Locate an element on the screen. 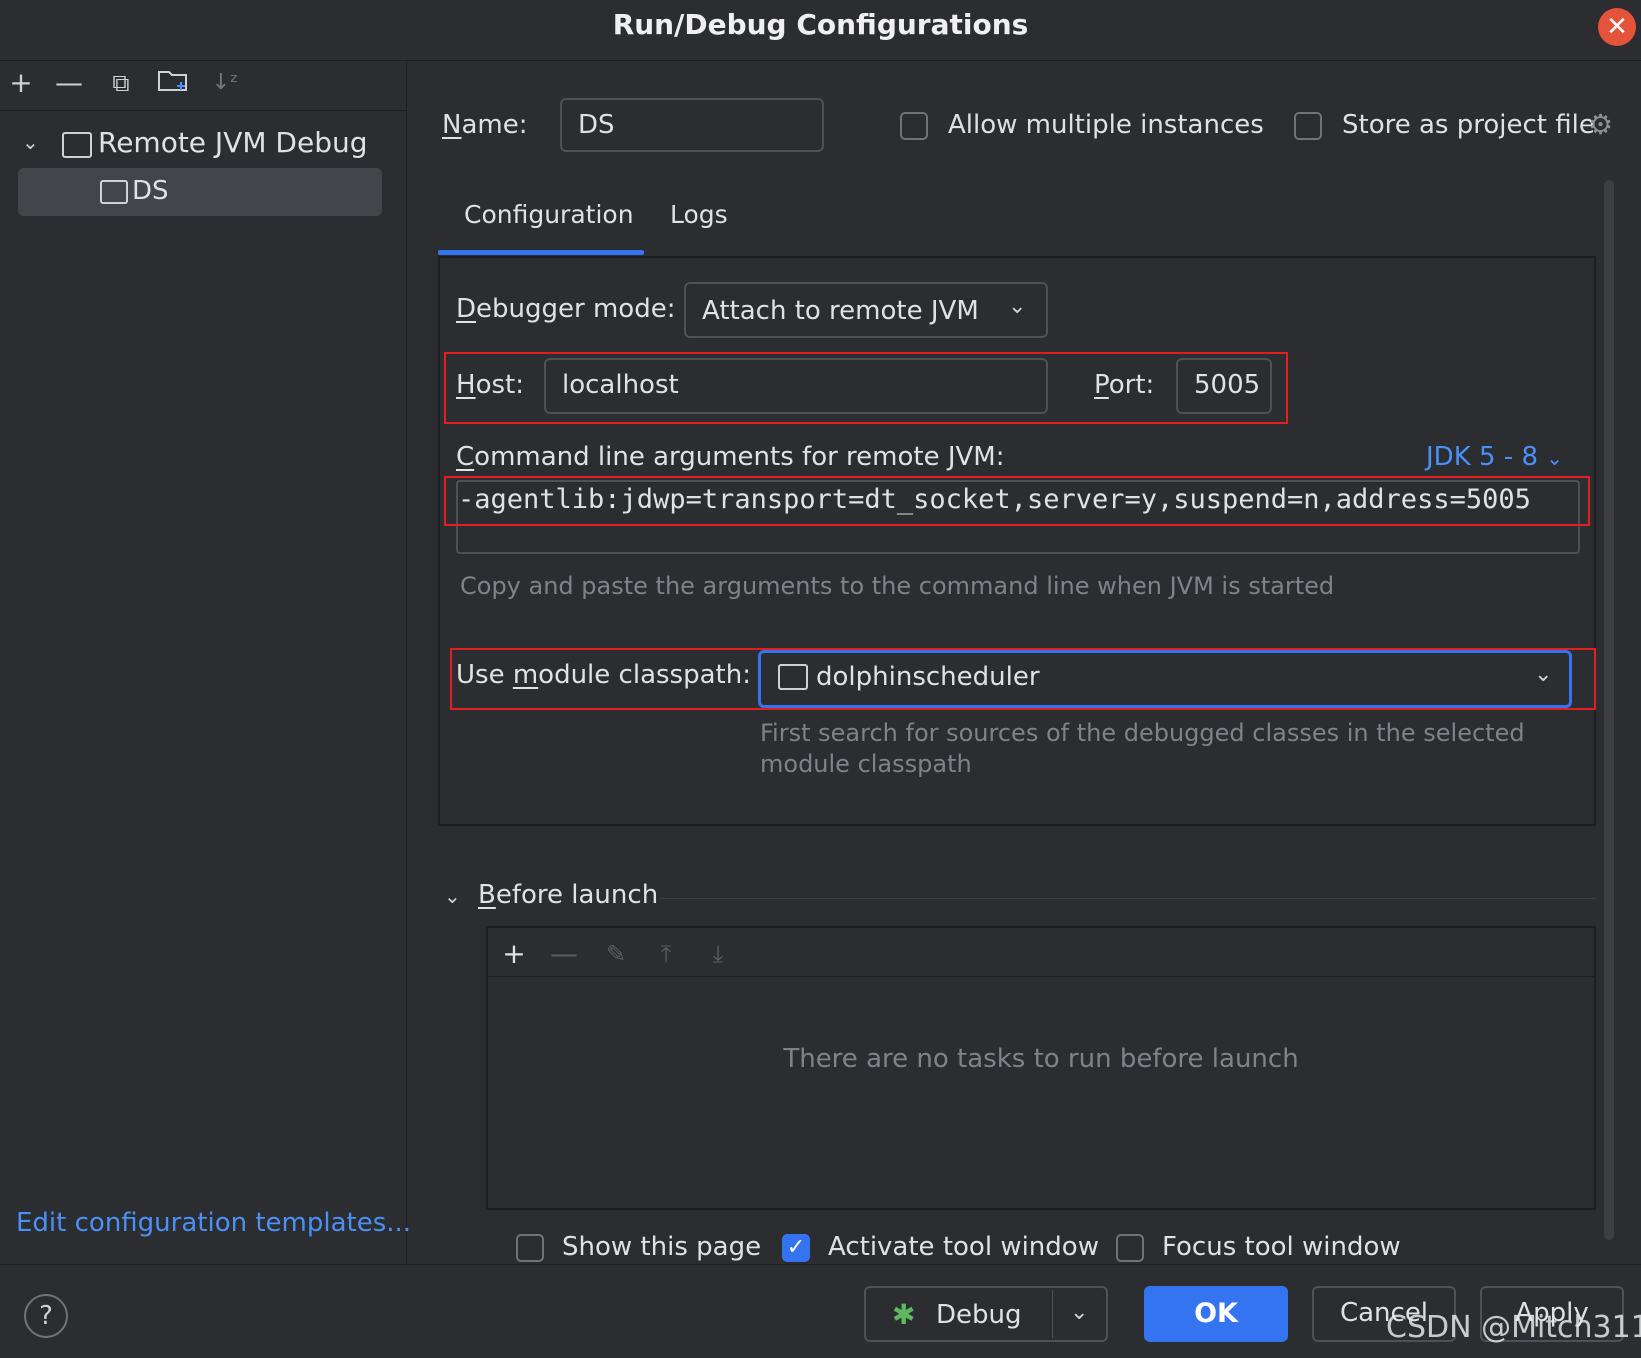  active-tab-indicator is located at coordinates (541, 252).